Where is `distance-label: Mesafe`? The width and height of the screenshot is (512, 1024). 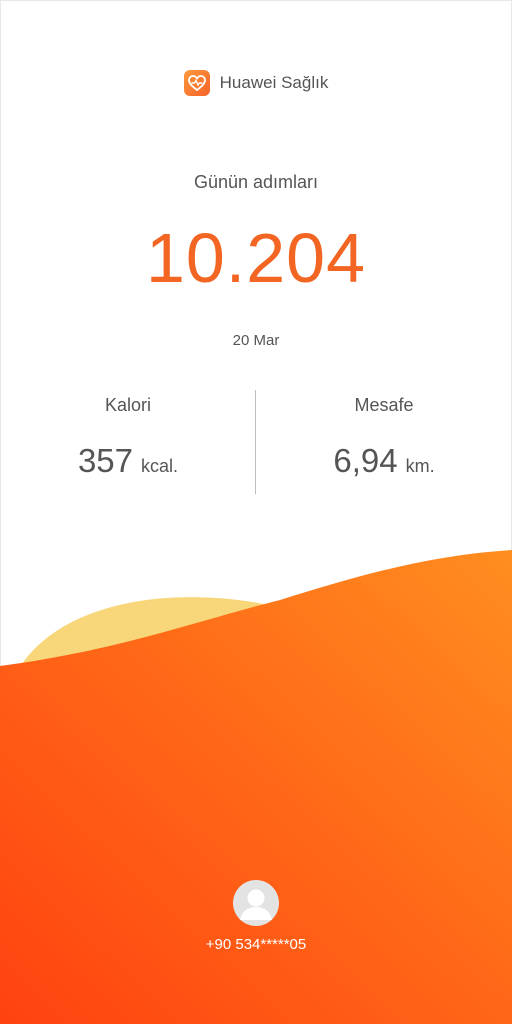
distance-label: Mesafe is located at coordinates (384, 405).